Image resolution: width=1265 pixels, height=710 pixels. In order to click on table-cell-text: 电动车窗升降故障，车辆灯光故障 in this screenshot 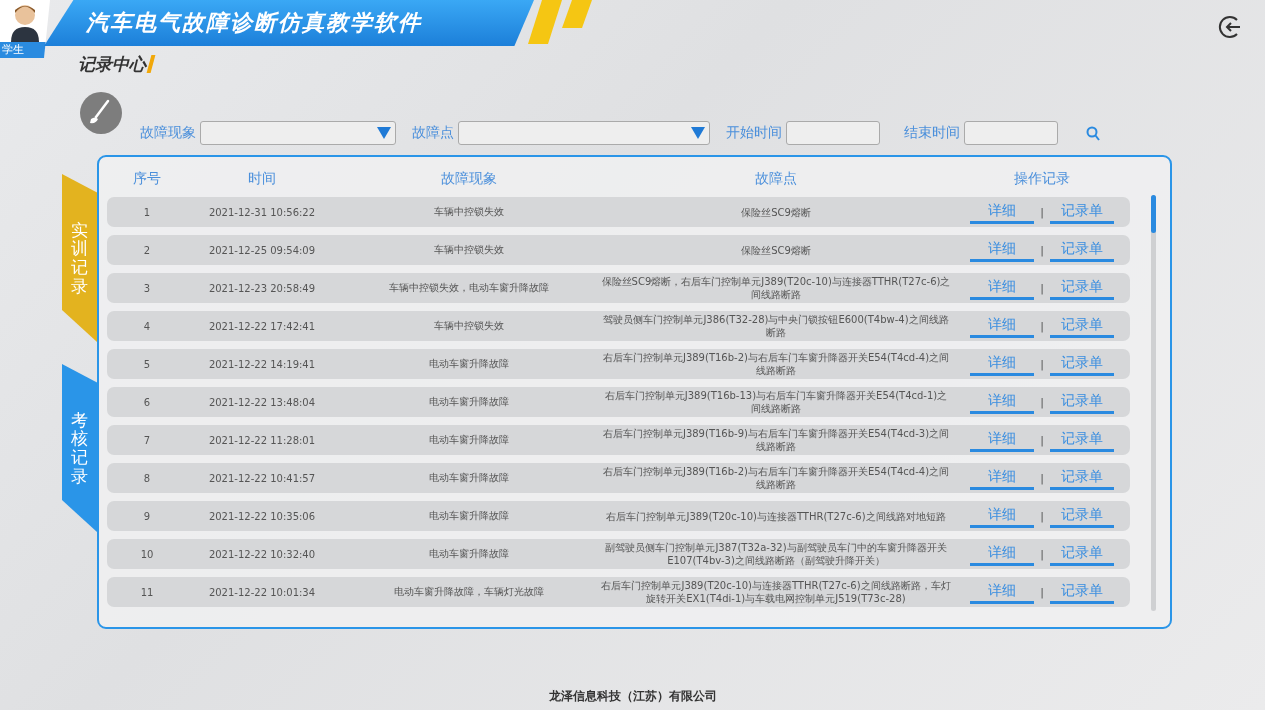, I will do `click(468, 592)`.